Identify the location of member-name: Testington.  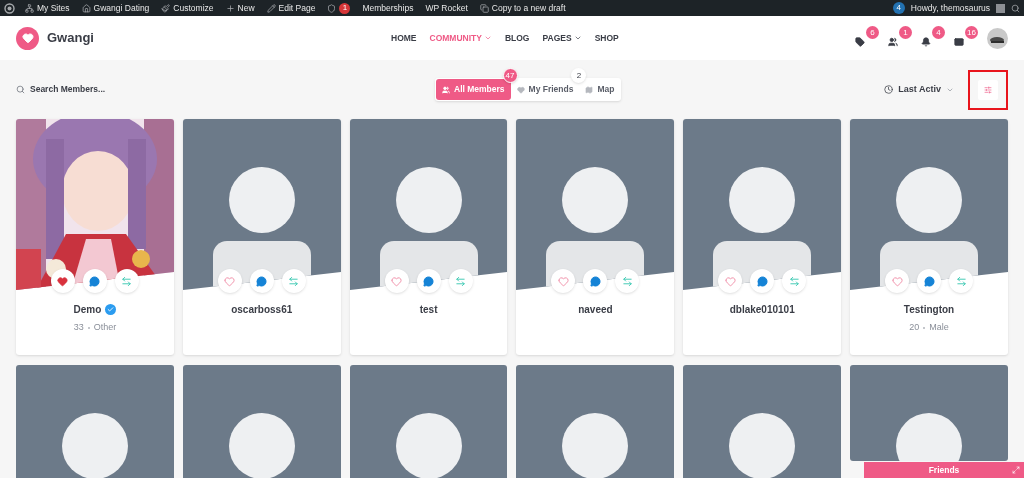
(929, 309).